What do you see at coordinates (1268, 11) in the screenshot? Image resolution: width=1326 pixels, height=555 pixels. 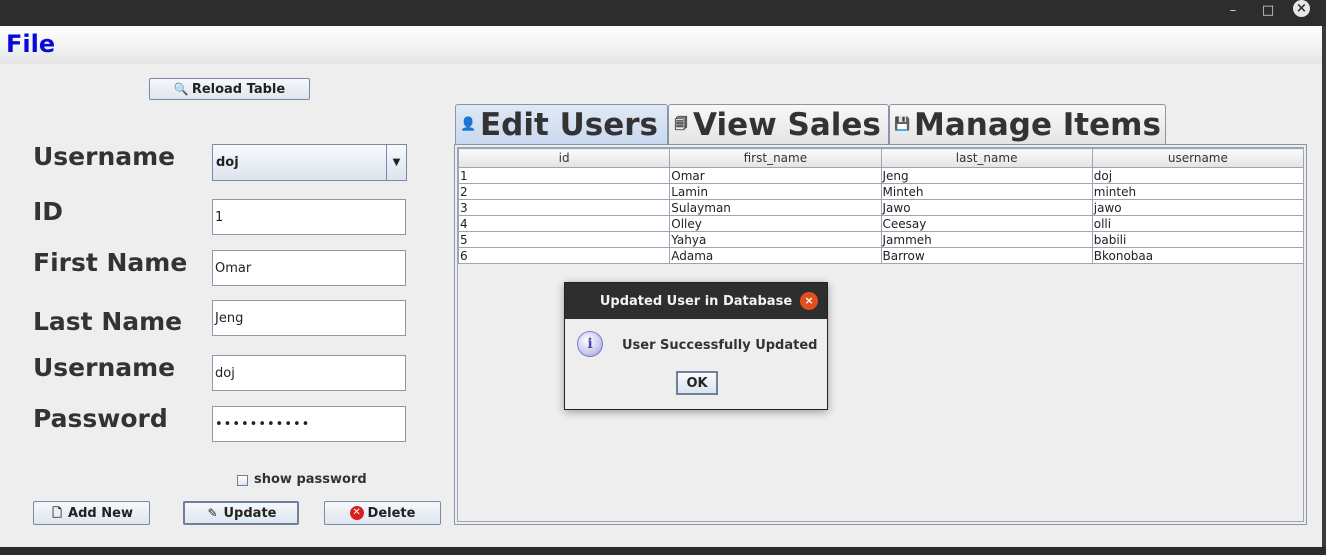 I see `maximize-button: □` at bounding box center [1268, 11].